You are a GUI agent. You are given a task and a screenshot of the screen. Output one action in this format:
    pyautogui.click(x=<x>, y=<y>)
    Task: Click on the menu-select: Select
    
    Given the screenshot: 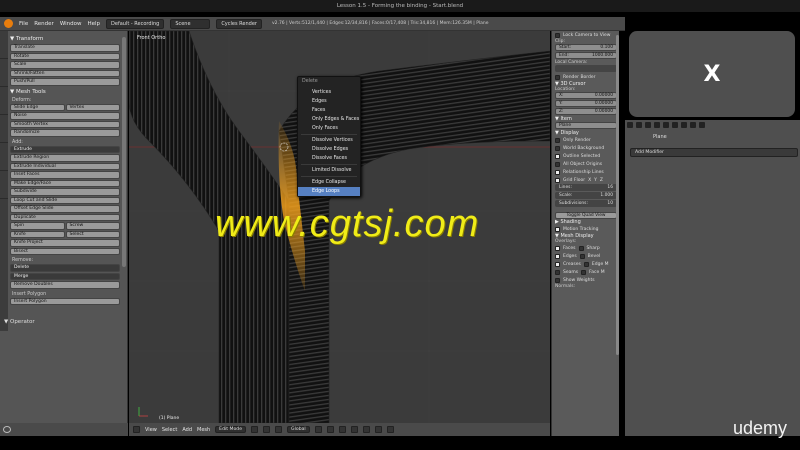 What is the action you would take?
    pyautogui.click(x=169, y=430)
    